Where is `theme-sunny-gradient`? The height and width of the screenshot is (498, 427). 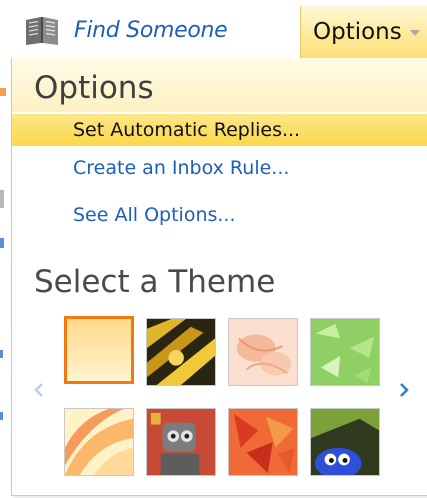 theme-sunny-gradient is located at coordinates (99, 350).